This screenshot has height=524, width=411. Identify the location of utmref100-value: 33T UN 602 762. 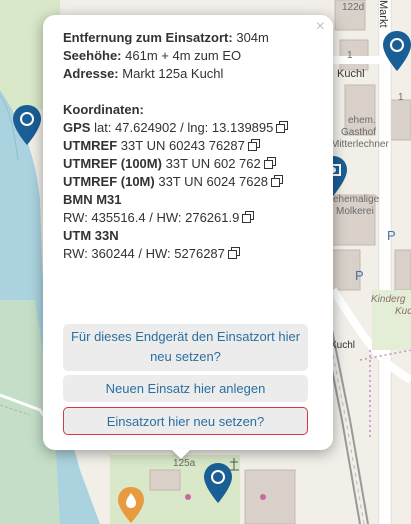
(213, 163).